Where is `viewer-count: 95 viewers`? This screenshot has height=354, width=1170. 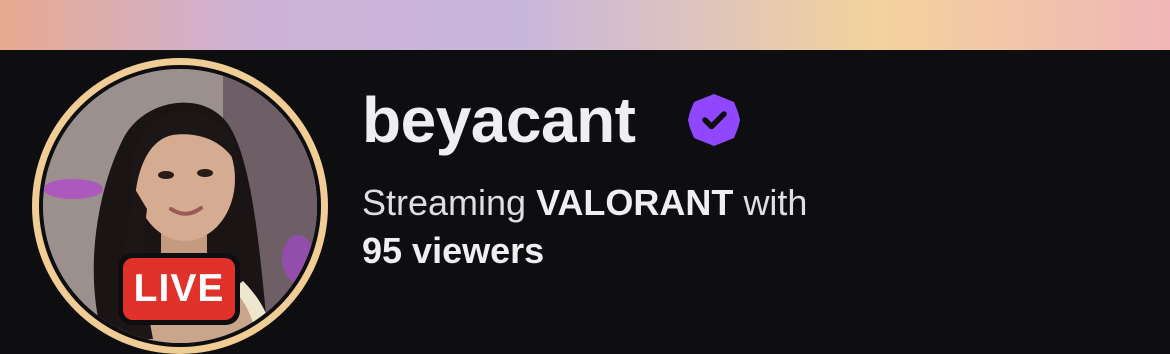 viewer-count: 95 viewers is located at coordinates (453, 250).